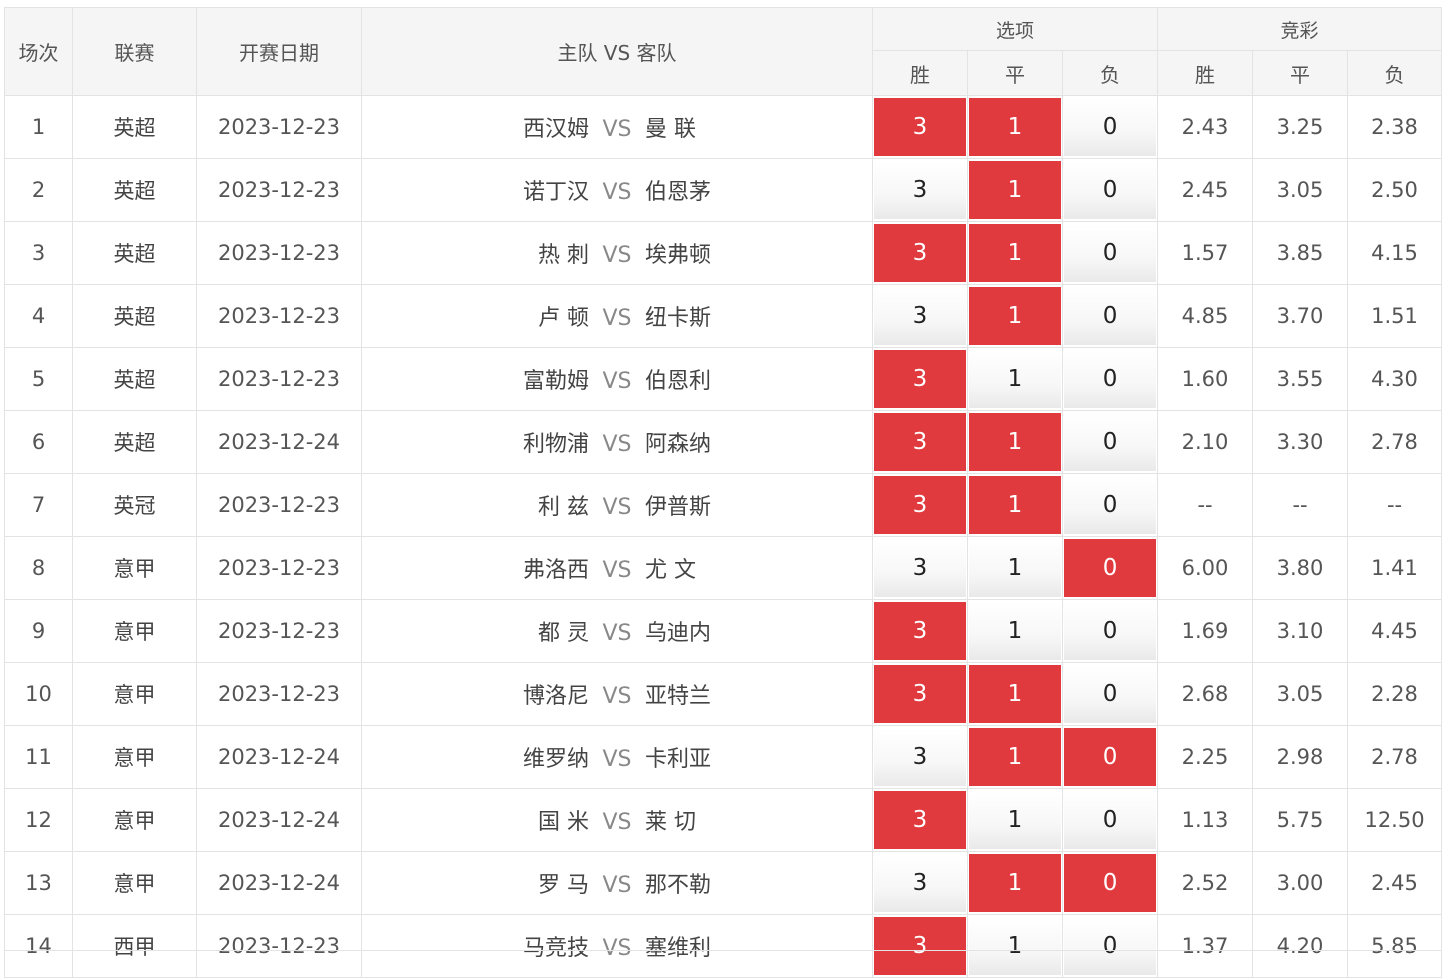 The height and width of the screenshot is (978, 1443). I want to click on header-index: 场次, so click(38, 51).